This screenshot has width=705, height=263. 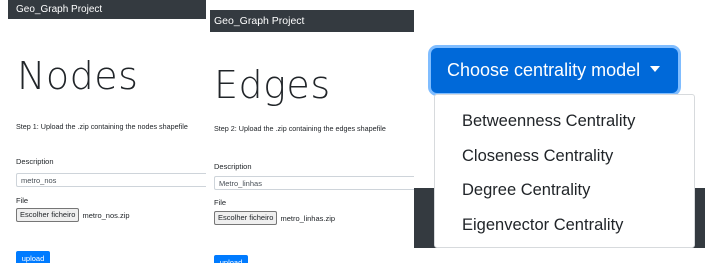 What do you see at coordinates (548, 121) in the screenshot?
I see `menu-item-betweenness: Betweenness Centrality` at bounding box center [548, 121].